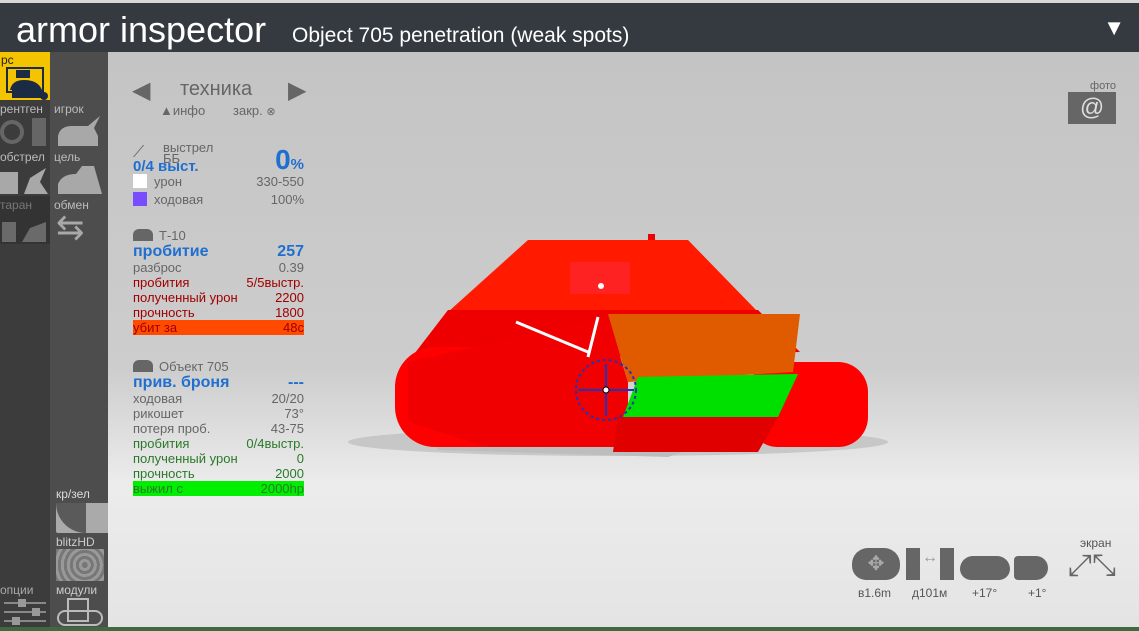  What do you see at coordinates (75, 542) in the screenshot?
I see `sidebar-item-label: blitzHD` at bounding box center [75, 542].